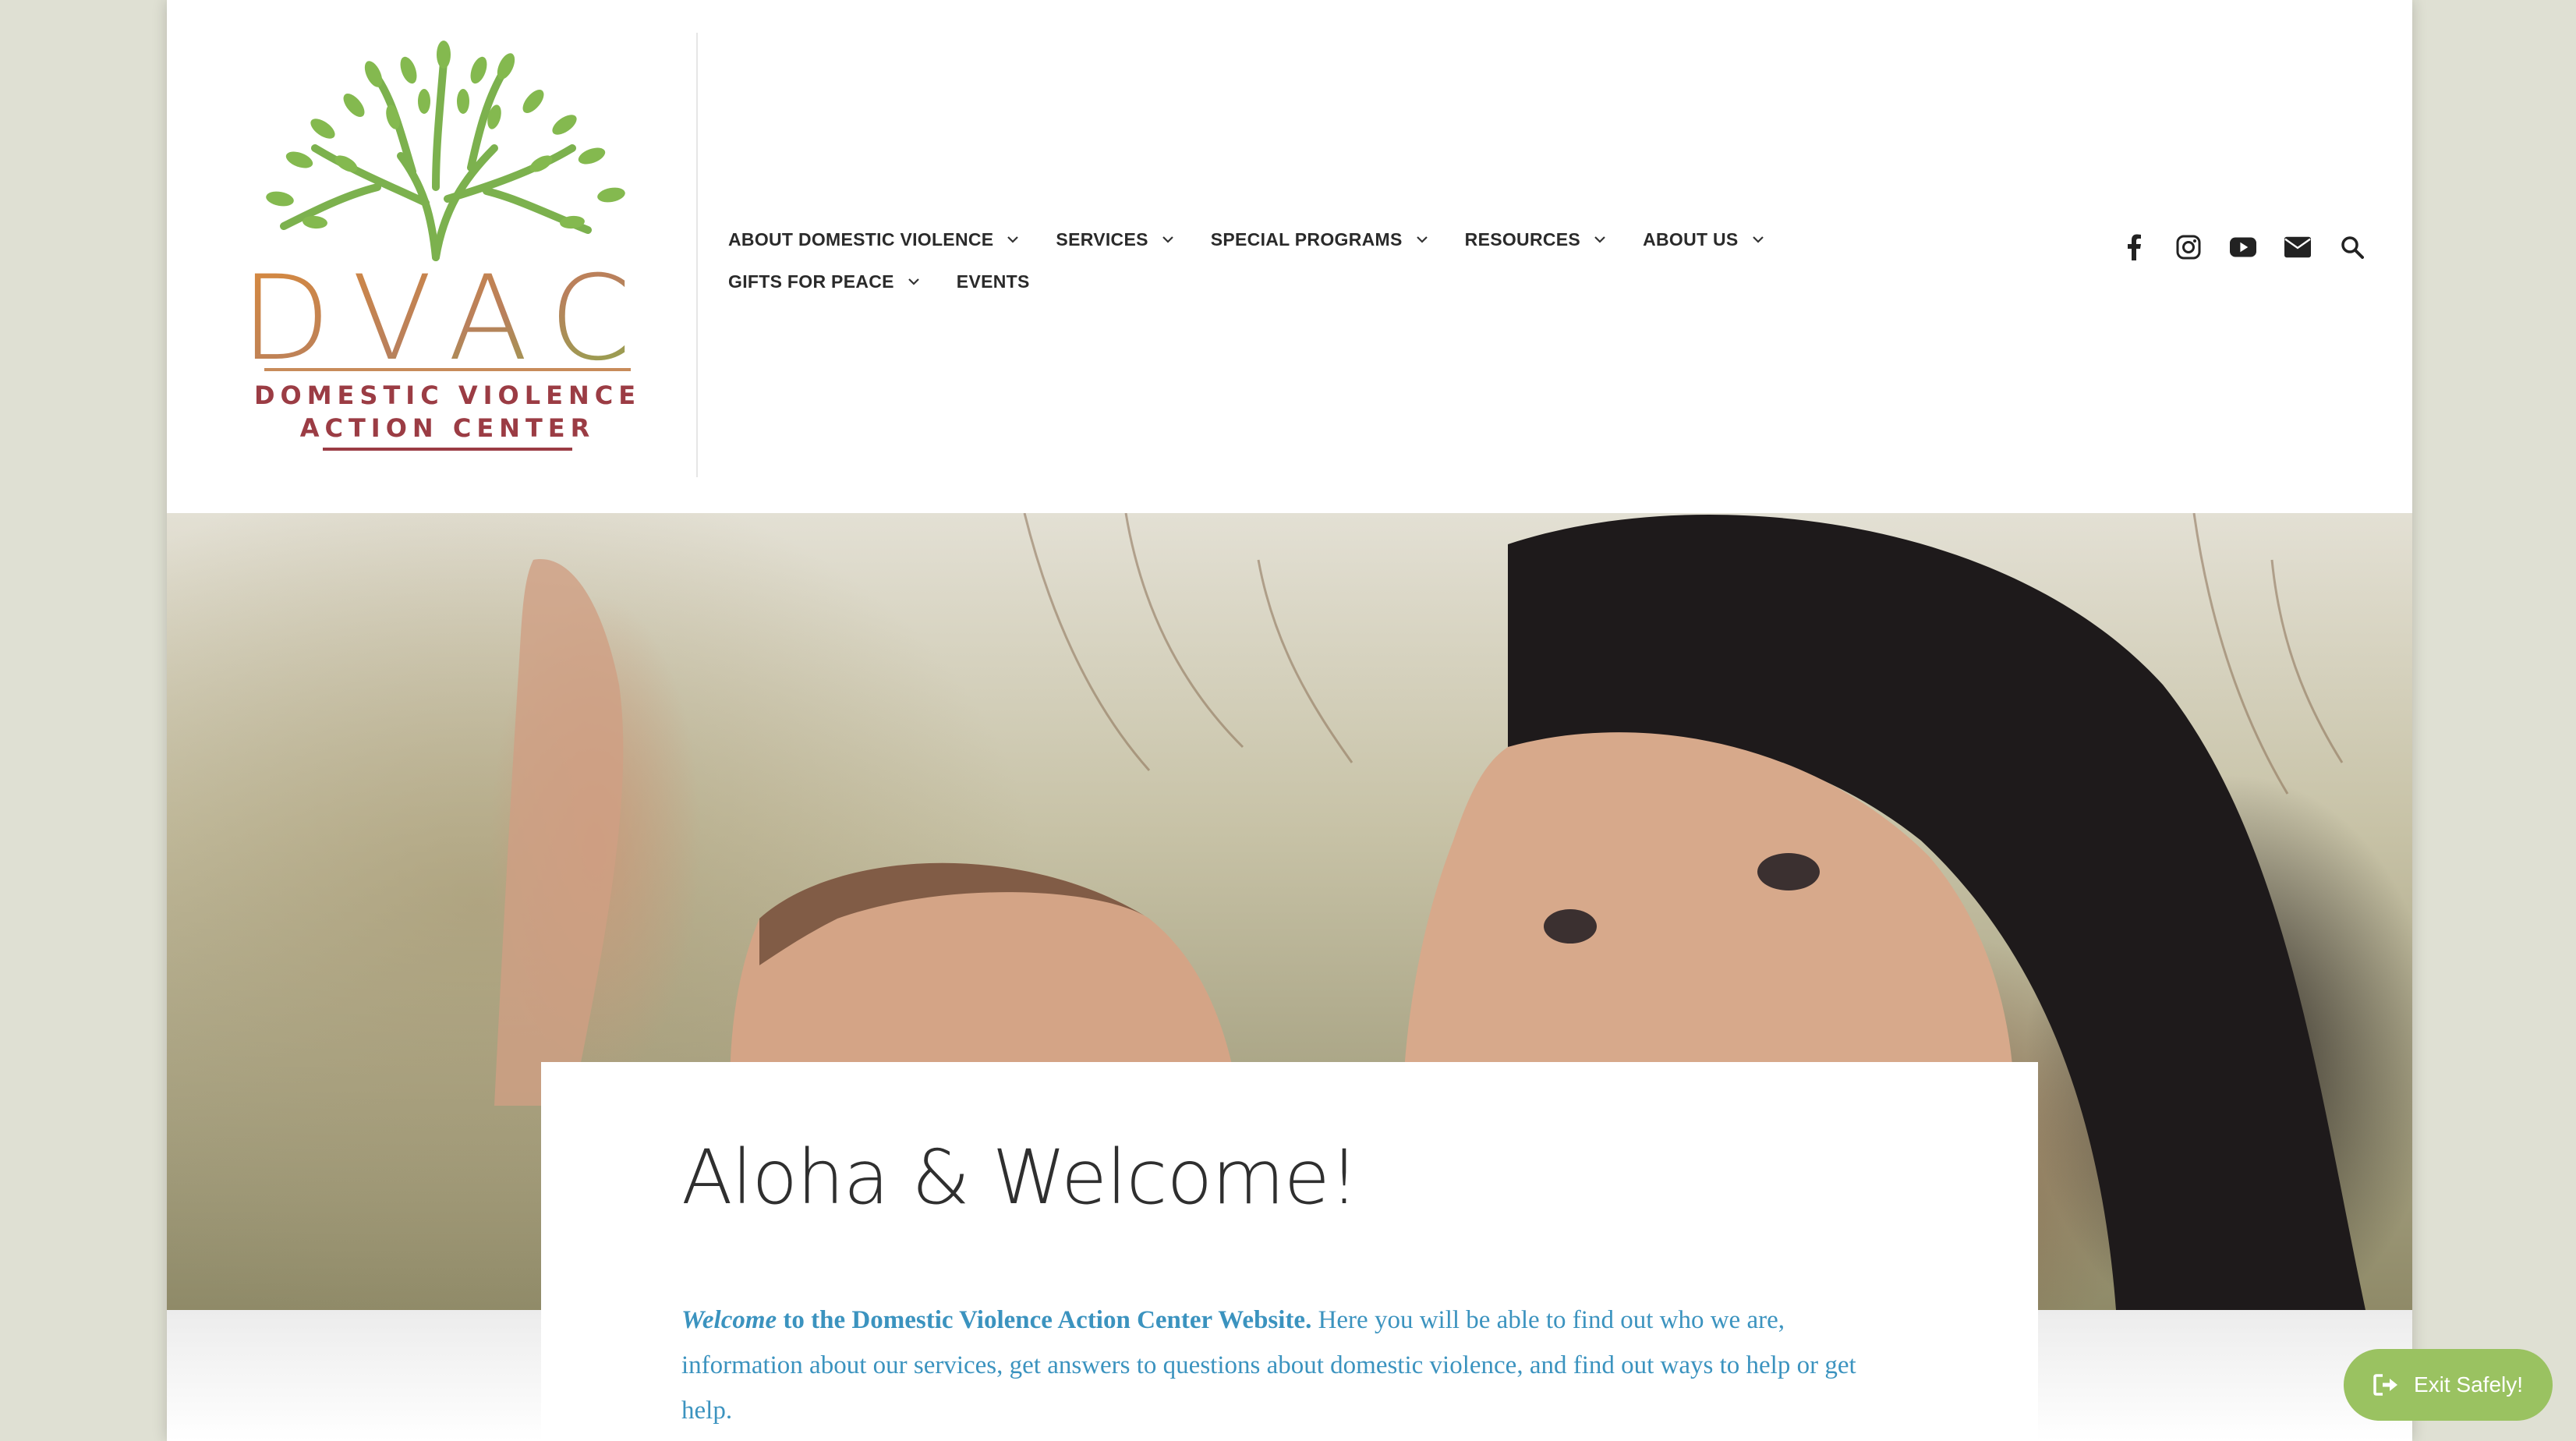  What do you see at coordinates (447, 241) in the screenshot?
I see `dvac-logo: DVAC DOMESTIC VIOLENCE ACTION CENTER` at bounding box center [447, 241].